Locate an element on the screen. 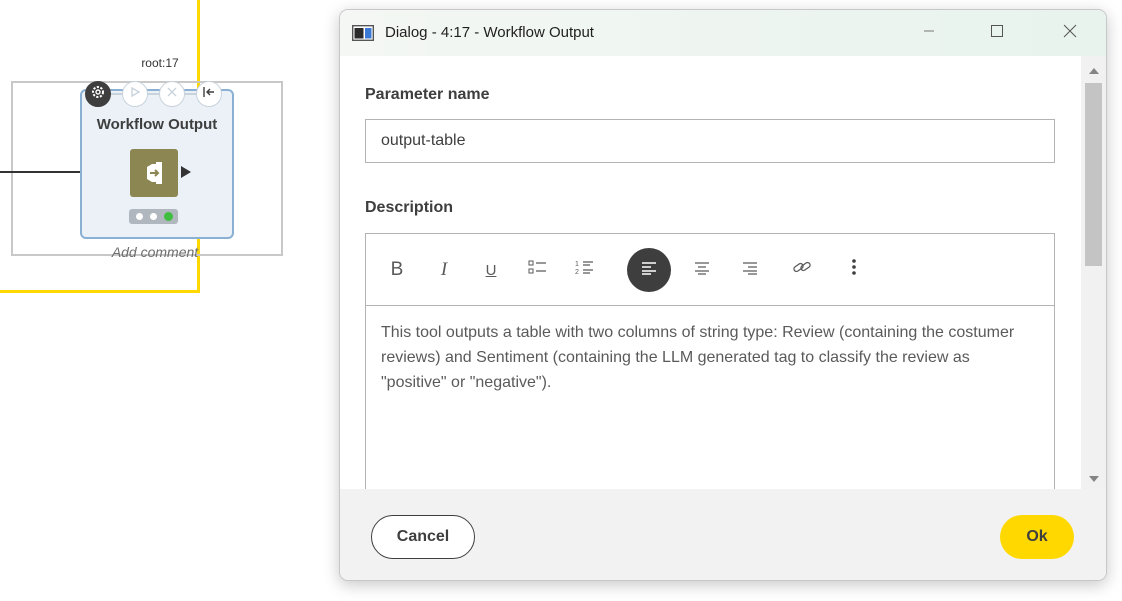 The image size is (1122, 601). underline-button: U is located at coordinates (491, 270).